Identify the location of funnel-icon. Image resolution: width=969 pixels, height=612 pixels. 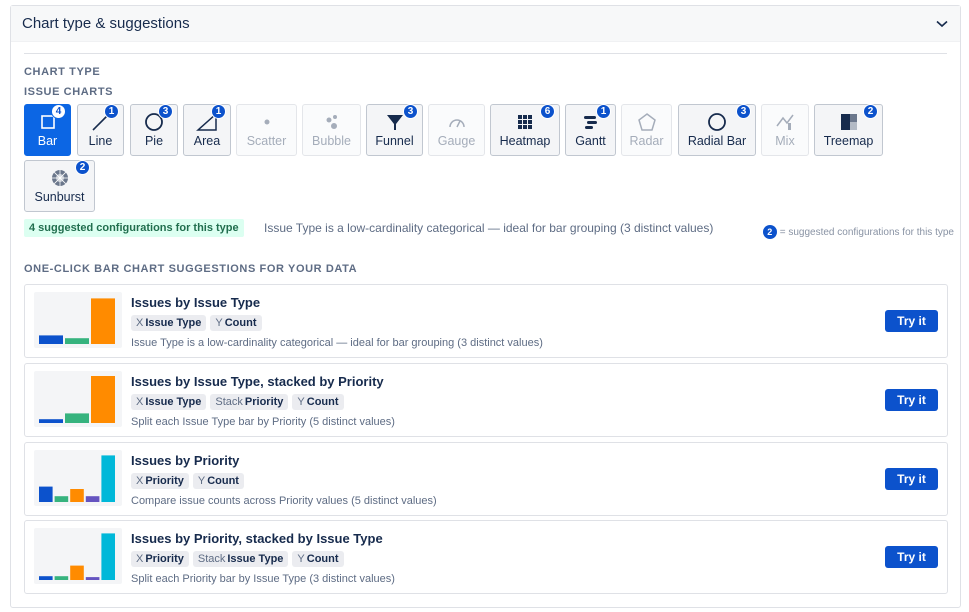
(395, 122).